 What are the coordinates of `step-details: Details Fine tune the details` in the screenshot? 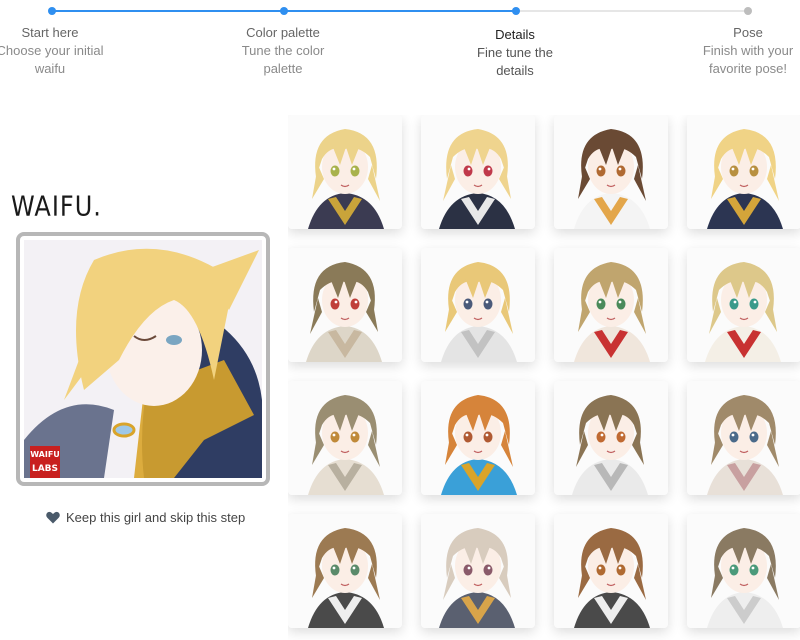 It's located at (515, 53).